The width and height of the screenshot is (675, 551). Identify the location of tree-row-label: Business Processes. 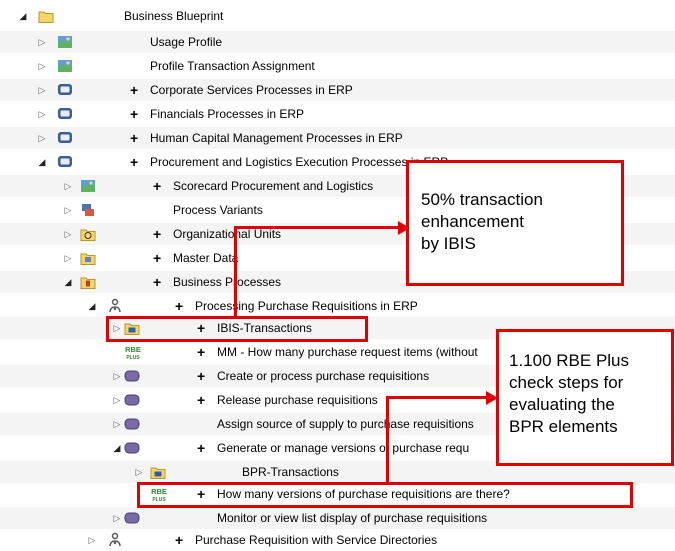
(227, 282).